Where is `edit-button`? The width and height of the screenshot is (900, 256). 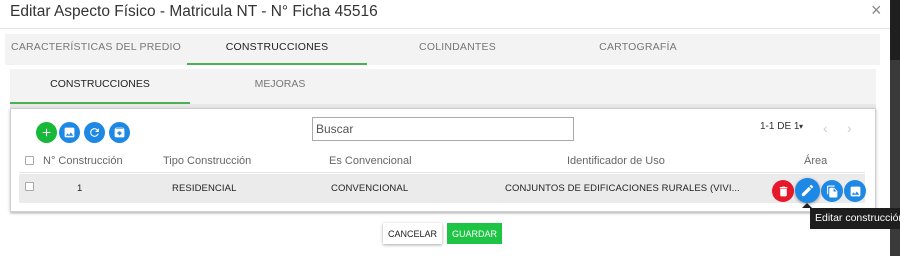
edit-button is located at coordinates (807, 190).